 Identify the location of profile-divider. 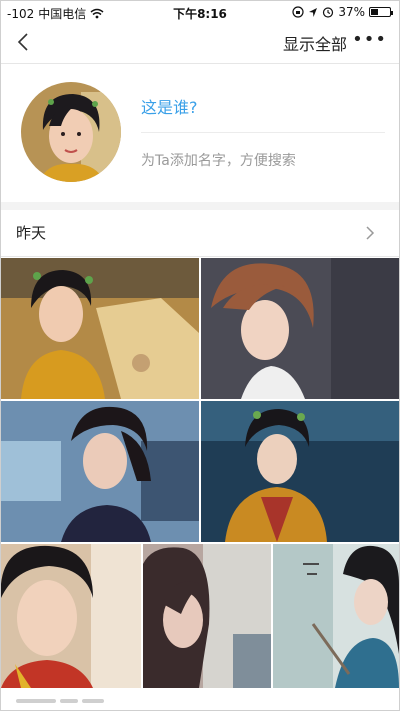
(263, 132).